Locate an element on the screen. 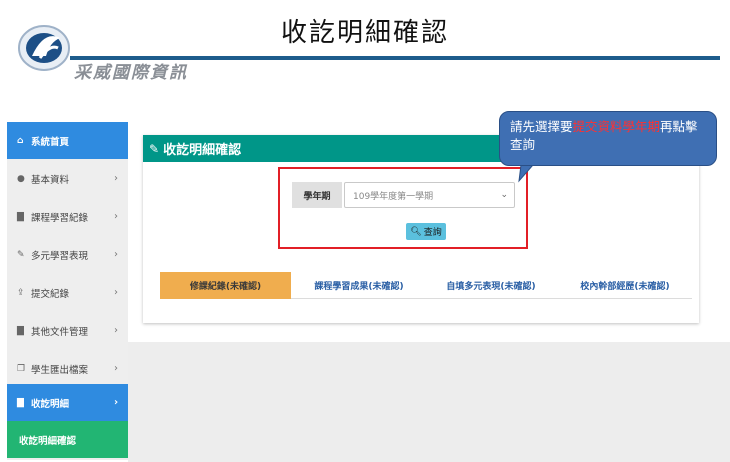  sidebar-item-course-records: ▇ 課程學習紀錄 › is located at coordinates (67, 216).